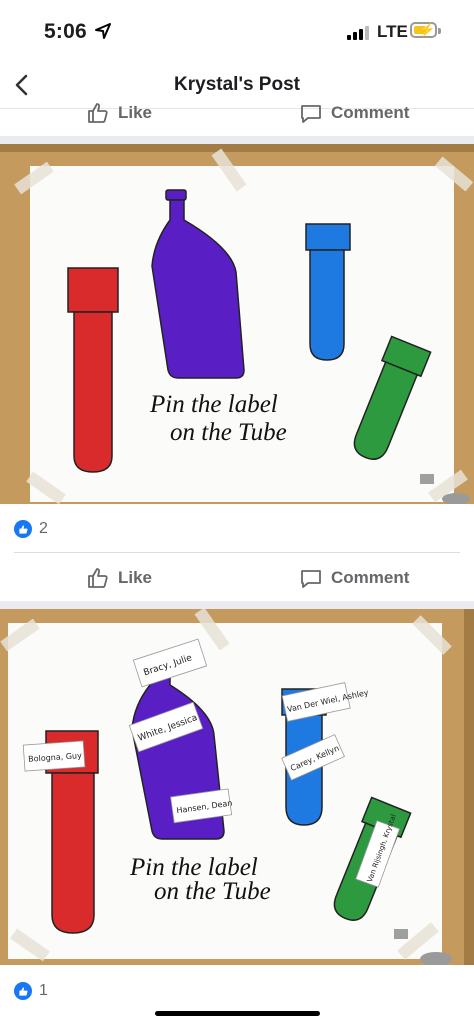 This screenshot has width=474, height=1025. What do you see at coordinates (43, 528) in the screenshot?
I see `reaction-count: 2` at bounding box center [43, 528].